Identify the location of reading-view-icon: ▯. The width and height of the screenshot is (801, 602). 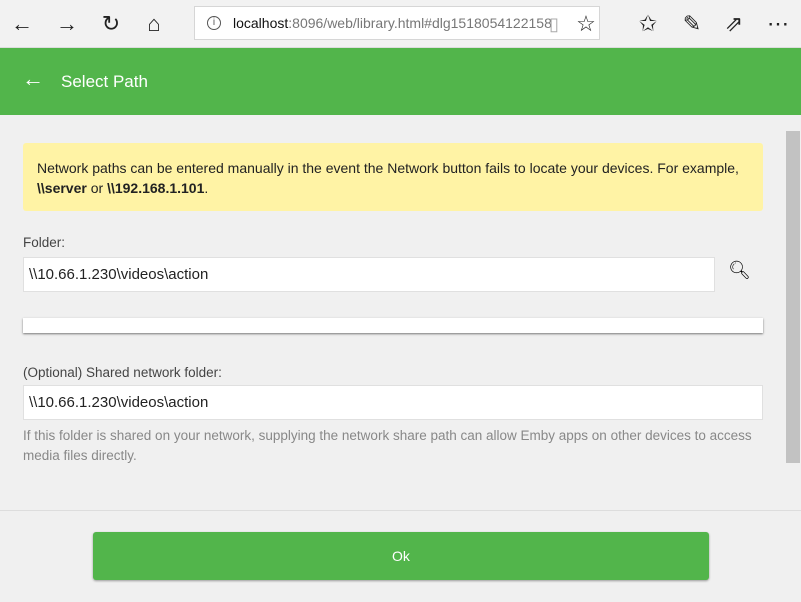
(554, 24).